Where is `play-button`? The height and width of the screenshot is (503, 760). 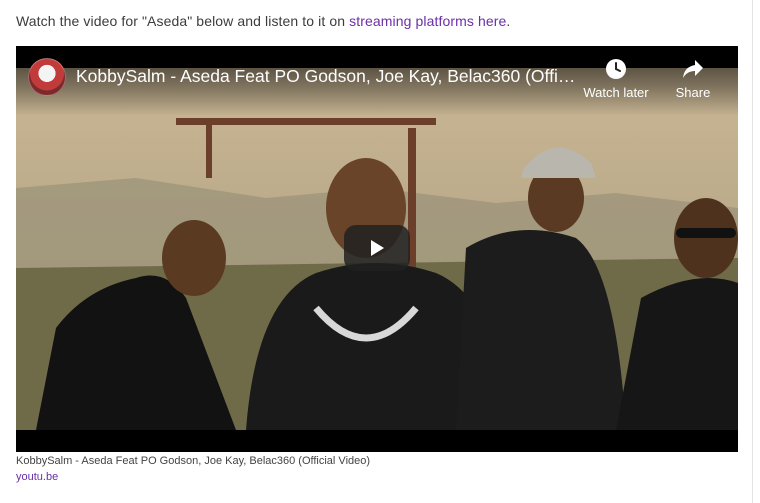
play-button is located at coordinates (377, 248).